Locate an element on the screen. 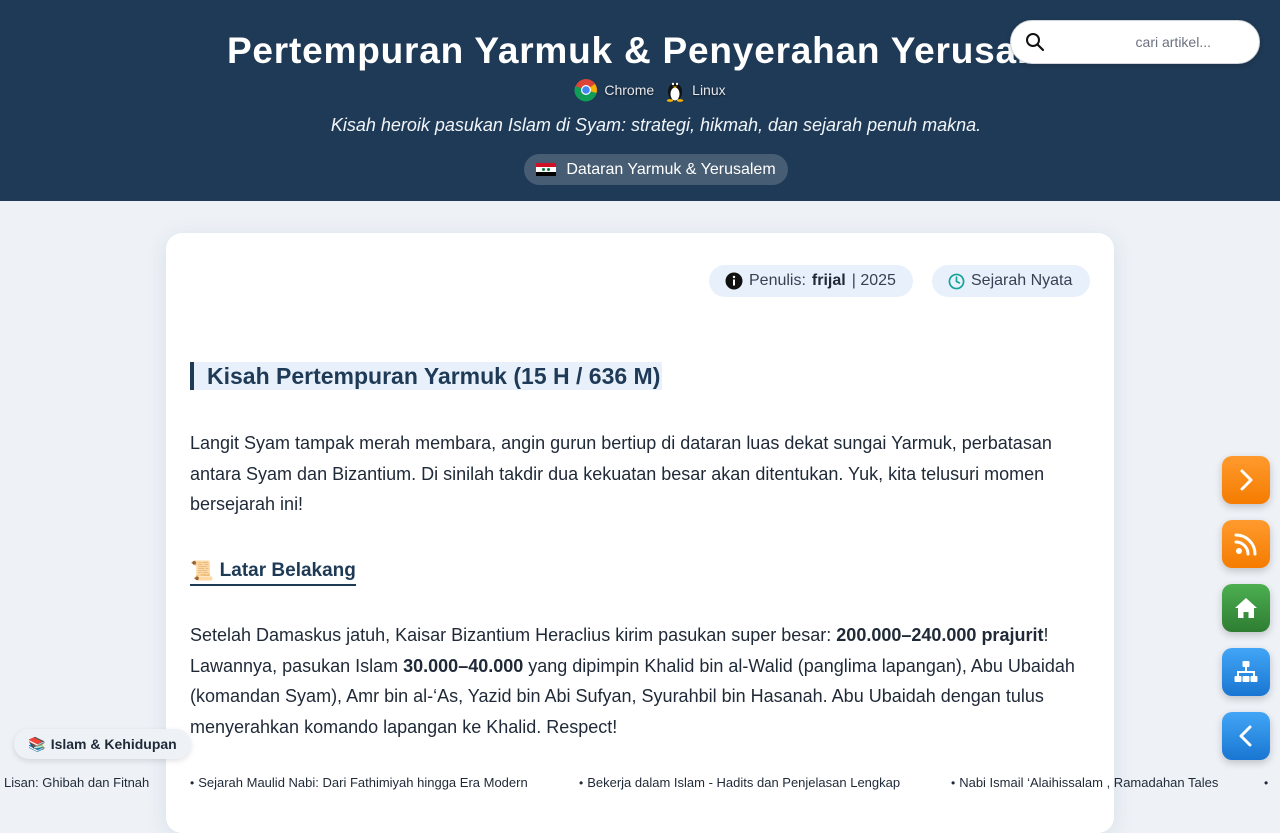 The height and width of the screenshot is (833, 1280). info-icon is located at coordinates (734, 281).